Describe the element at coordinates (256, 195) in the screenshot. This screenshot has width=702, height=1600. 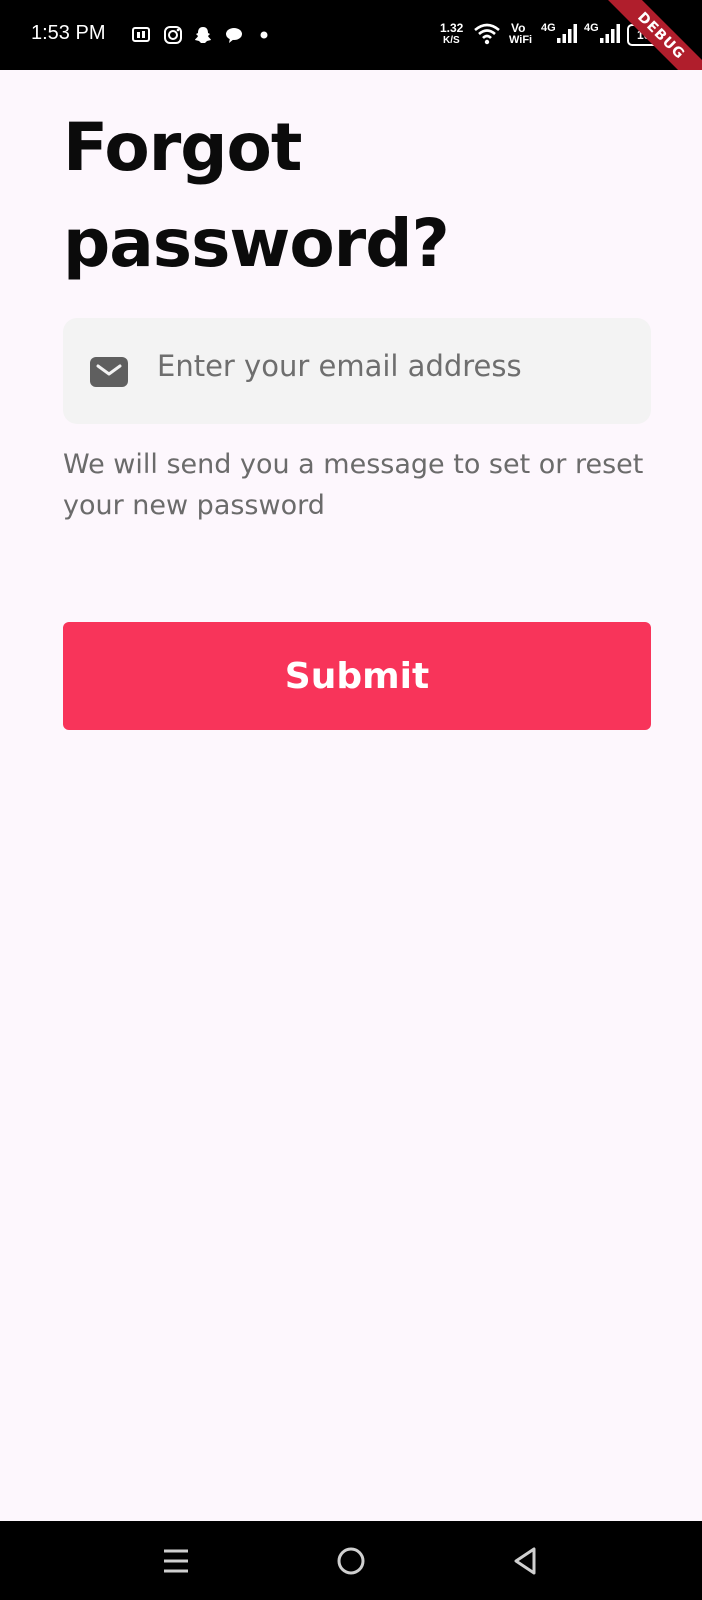
I see `page-title: Forgot password?` at that location.